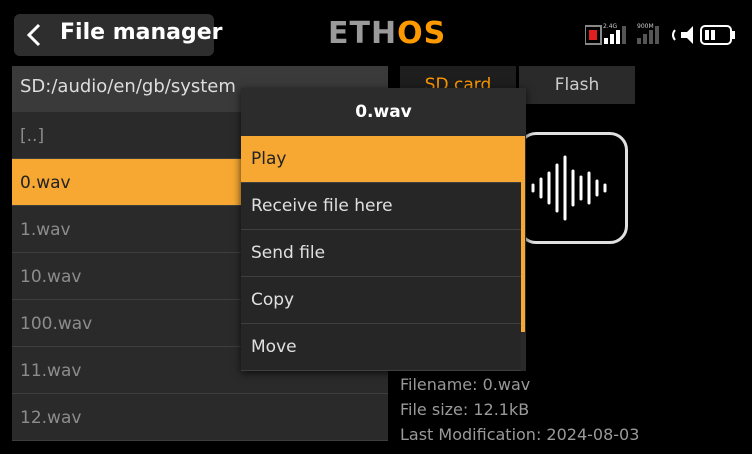 This screenshot has width=752, height=454. I want to click on status-bar: 2.4G 900M, so click(662, 35).